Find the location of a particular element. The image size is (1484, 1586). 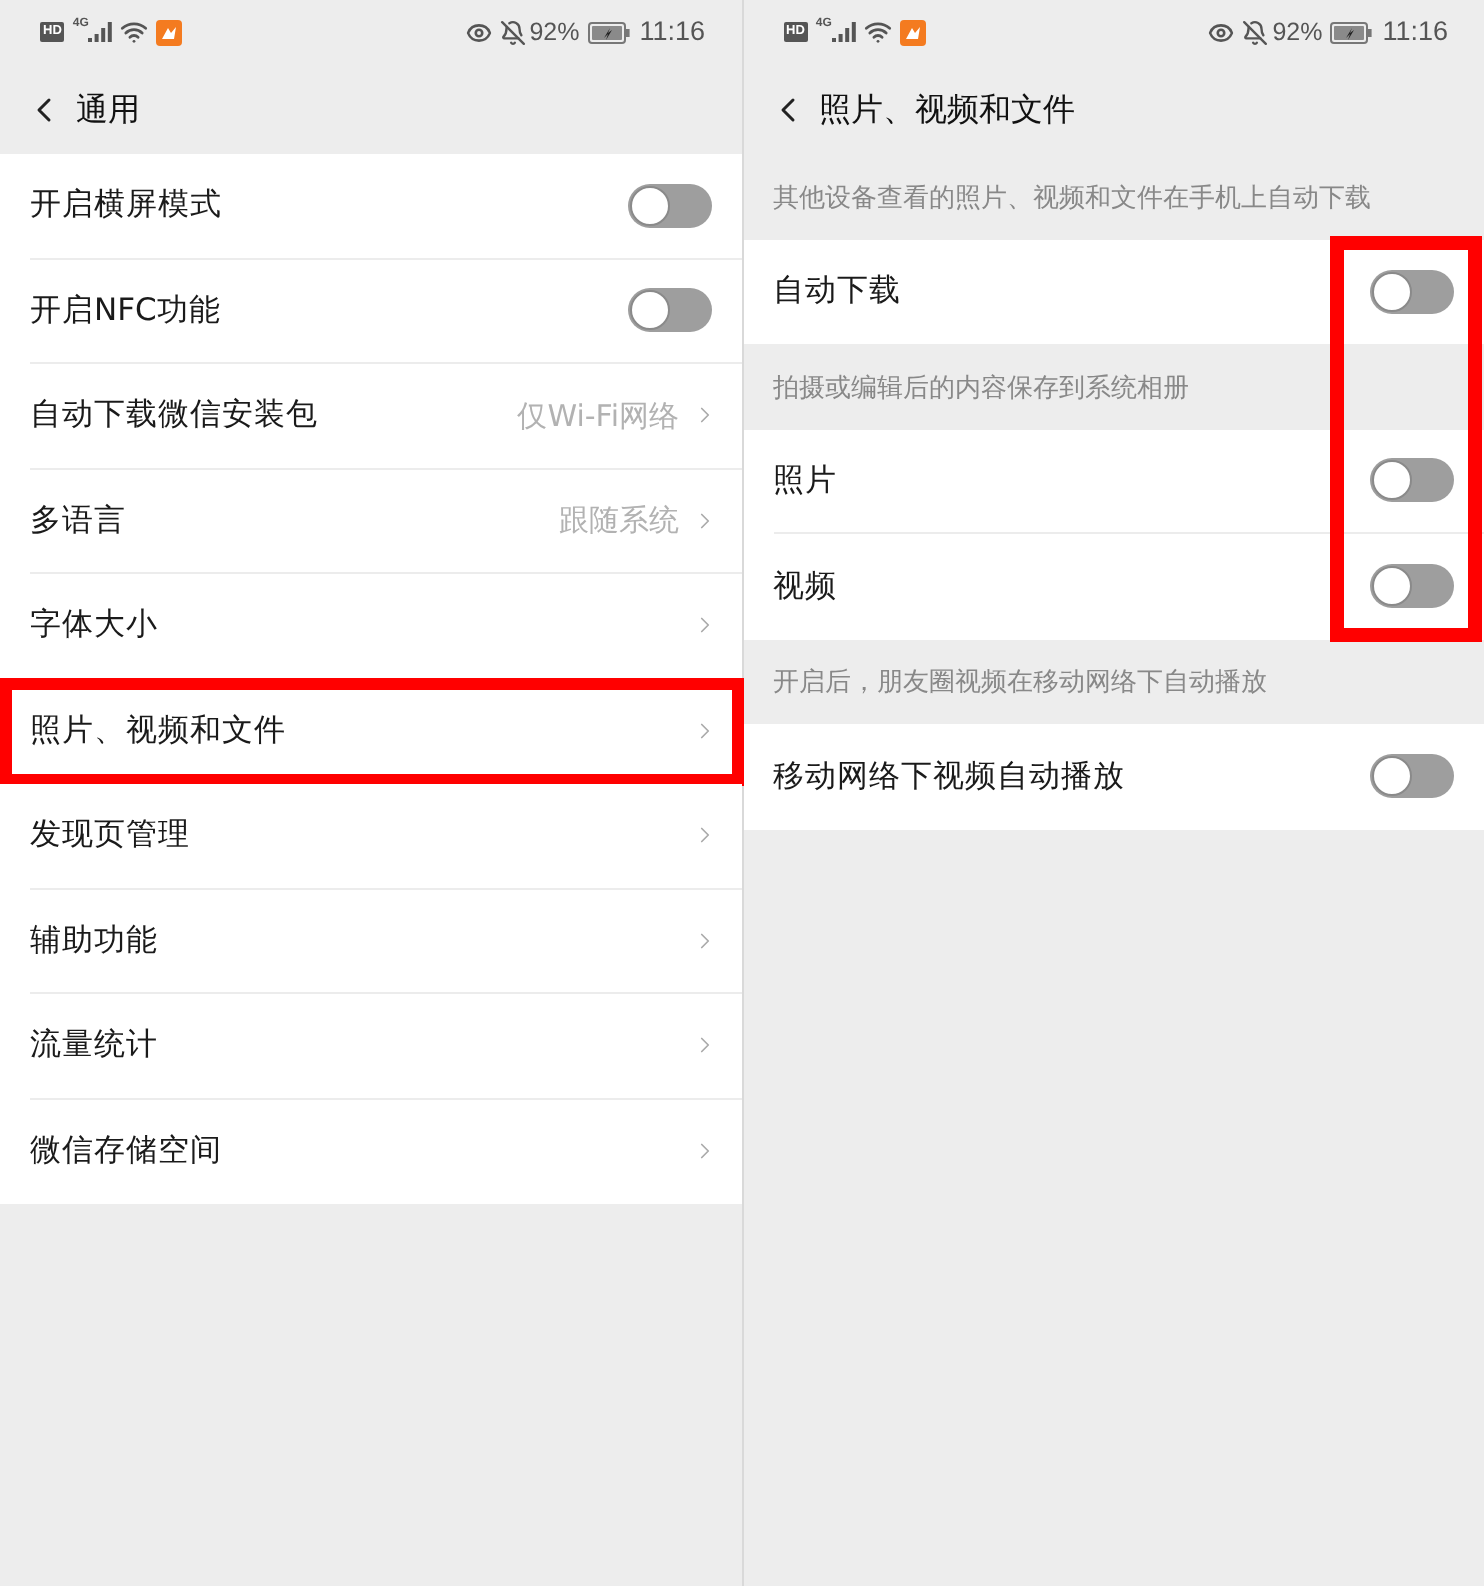

setting-label: 辅助功能 is located at coordinates (95, 940).